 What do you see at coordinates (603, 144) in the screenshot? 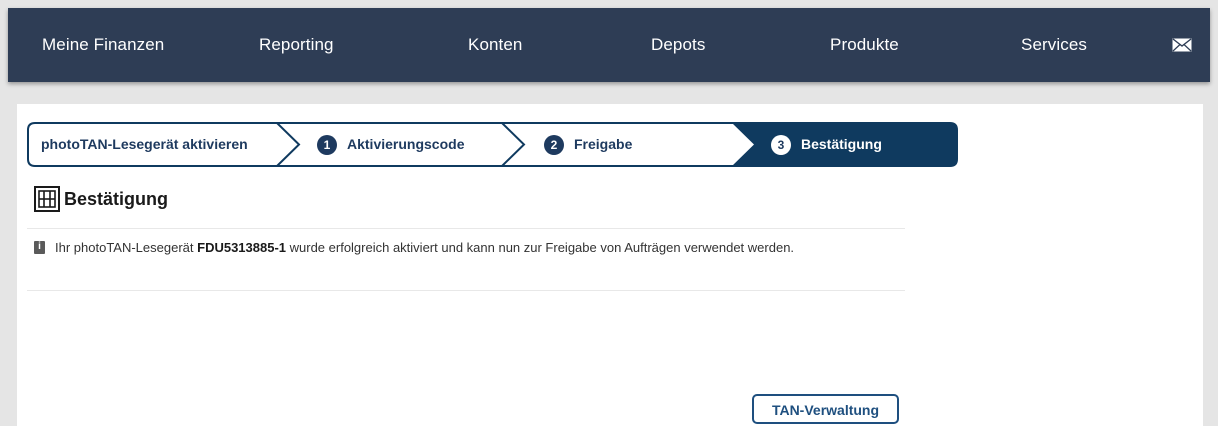
I see `wizard-step-label: Freigabe` at bounding box center [603, 144].